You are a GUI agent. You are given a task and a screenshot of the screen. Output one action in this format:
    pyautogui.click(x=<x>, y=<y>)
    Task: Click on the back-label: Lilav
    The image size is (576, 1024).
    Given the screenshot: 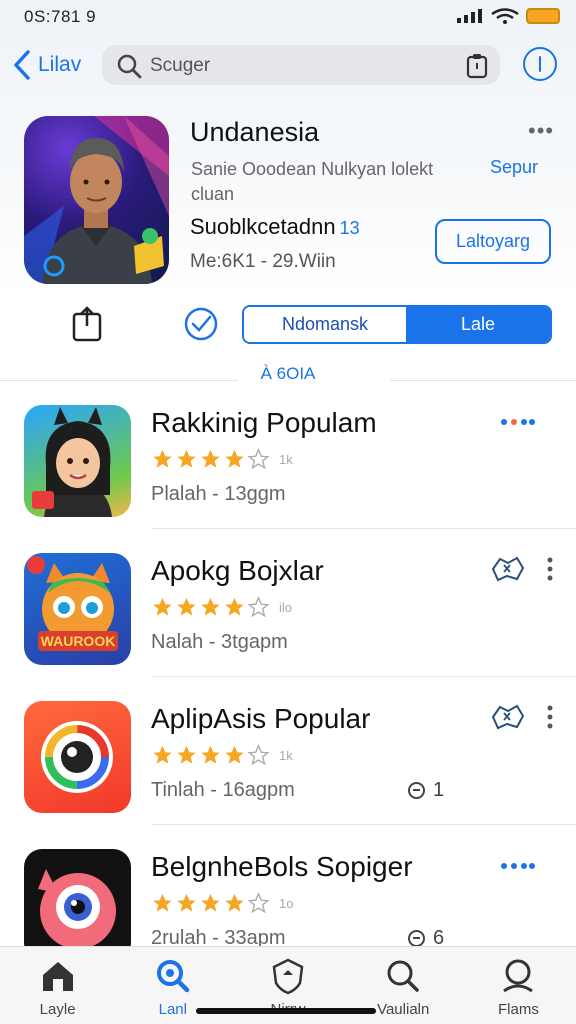 What is the action you would take?
    pyautogui.click(x=60, y=64)
    